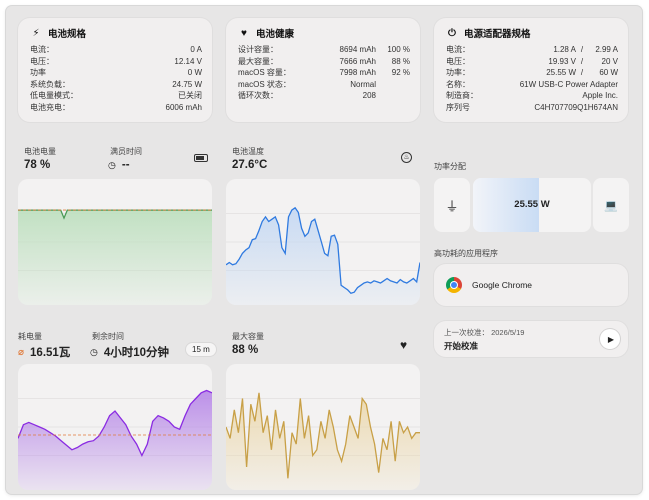 This screenshot has height=500, width=649. Describe the element at coordinates (187, 84) in the screenshot. I see `spec-row-value: 24.75 W` at that location.